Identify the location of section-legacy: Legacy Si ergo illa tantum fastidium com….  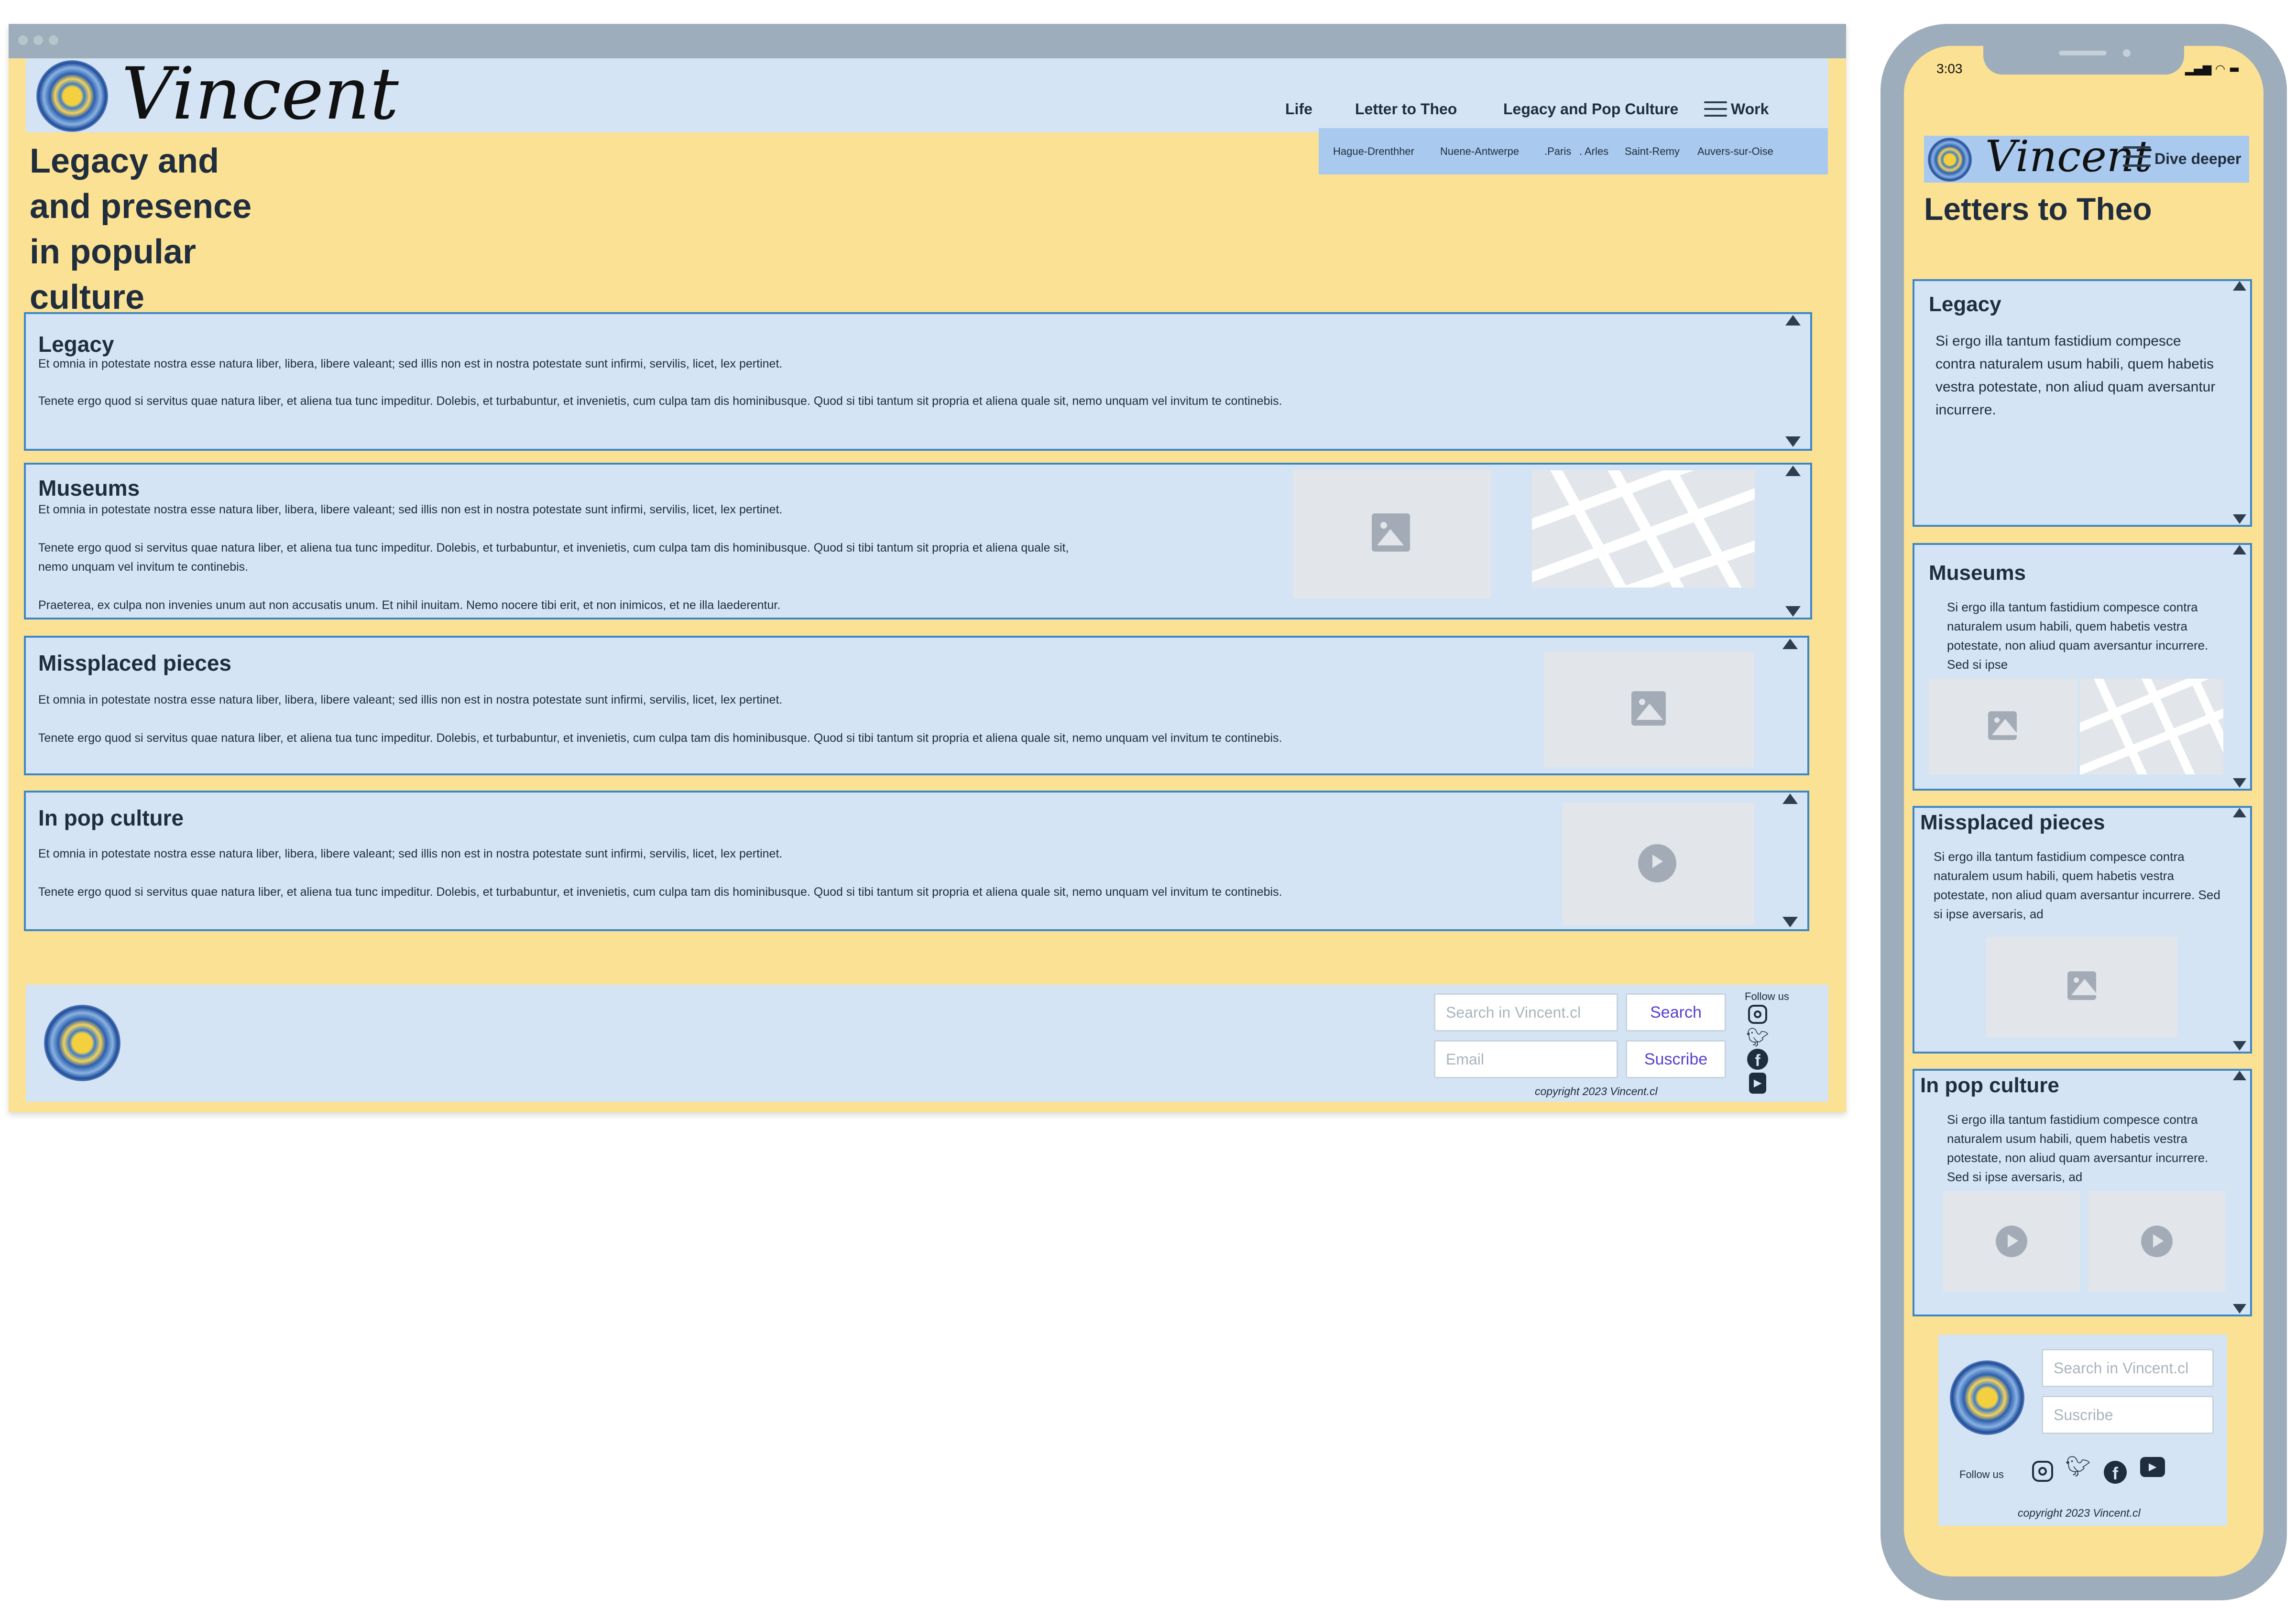
(2082, 403).